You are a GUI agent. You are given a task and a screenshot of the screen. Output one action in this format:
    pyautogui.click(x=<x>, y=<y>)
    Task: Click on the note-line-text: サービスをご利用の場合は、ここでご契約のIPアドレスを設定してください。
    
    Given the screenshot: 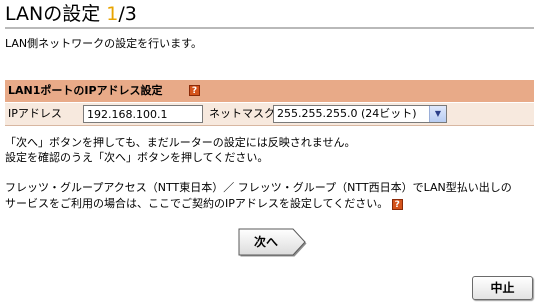 What is the action you would take?
    pyautogui.click(x=197, y=203)
    